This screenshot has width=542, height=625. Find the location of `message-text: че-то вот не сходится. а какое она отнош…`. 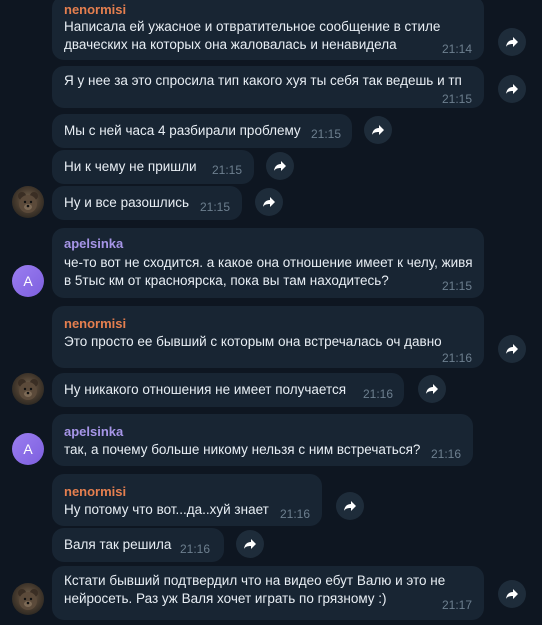

message-text: че-то вот не сходится. а какое она отнош… is located at coordinates (268, 262).